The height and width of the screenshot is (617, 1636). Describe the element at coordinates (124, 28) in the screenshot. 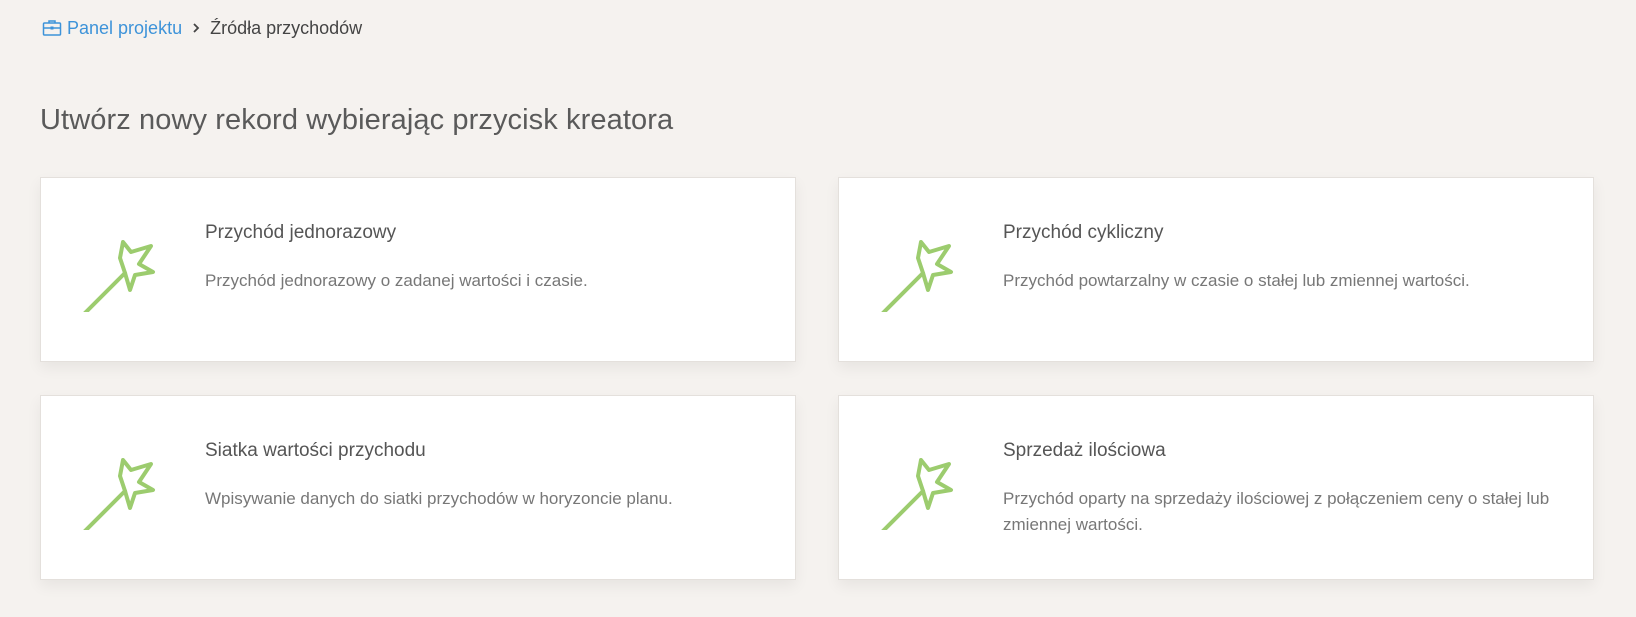

I see `breadcrumb-link-project-panel: Panel projektu` at that location.